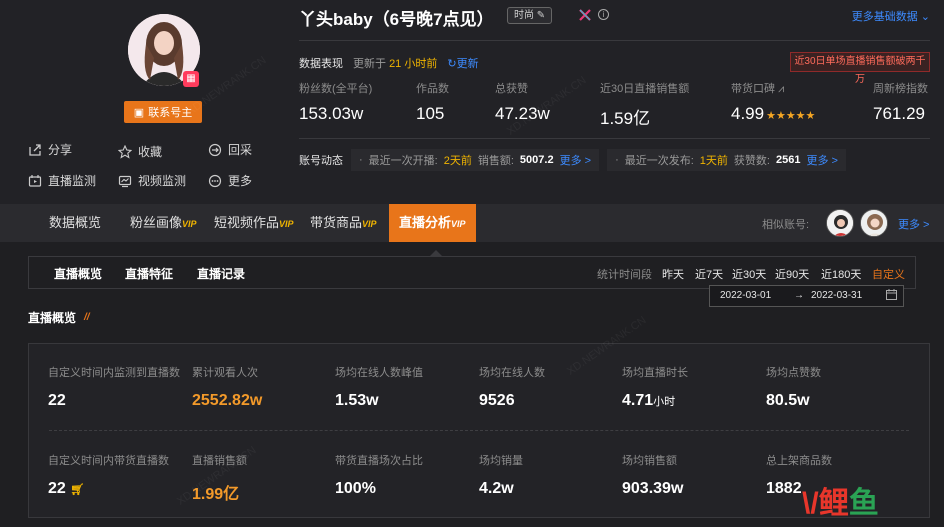 The image size is (944, 527). What do you see at coordinates (162, 181) in the screenshot?
I see `video-monitor-label: 视频监测` at bounding box center [162, 181].